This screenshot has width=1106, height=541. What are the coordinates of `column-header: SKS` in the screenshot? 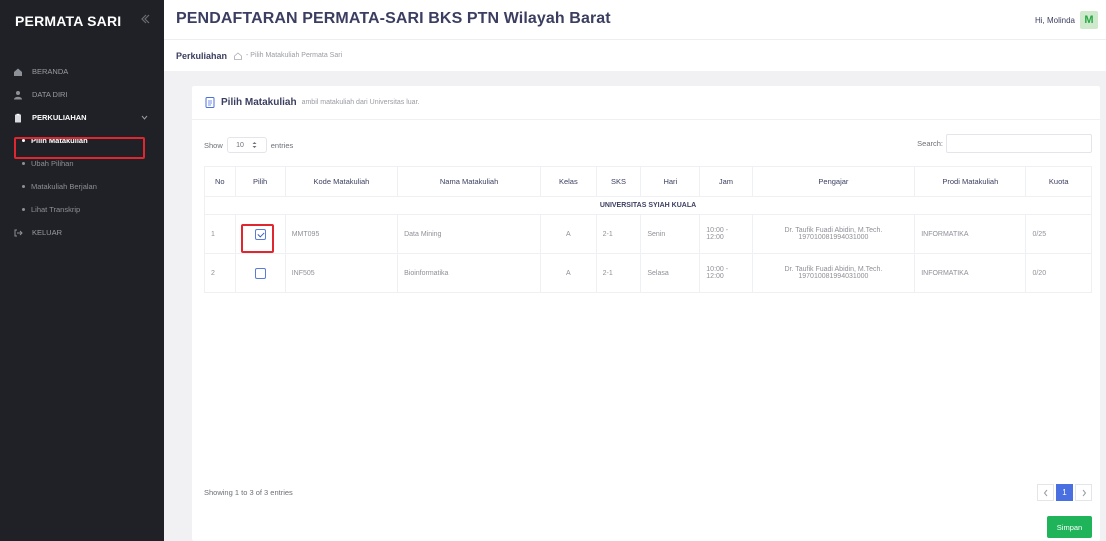 It's located at (618, 181).